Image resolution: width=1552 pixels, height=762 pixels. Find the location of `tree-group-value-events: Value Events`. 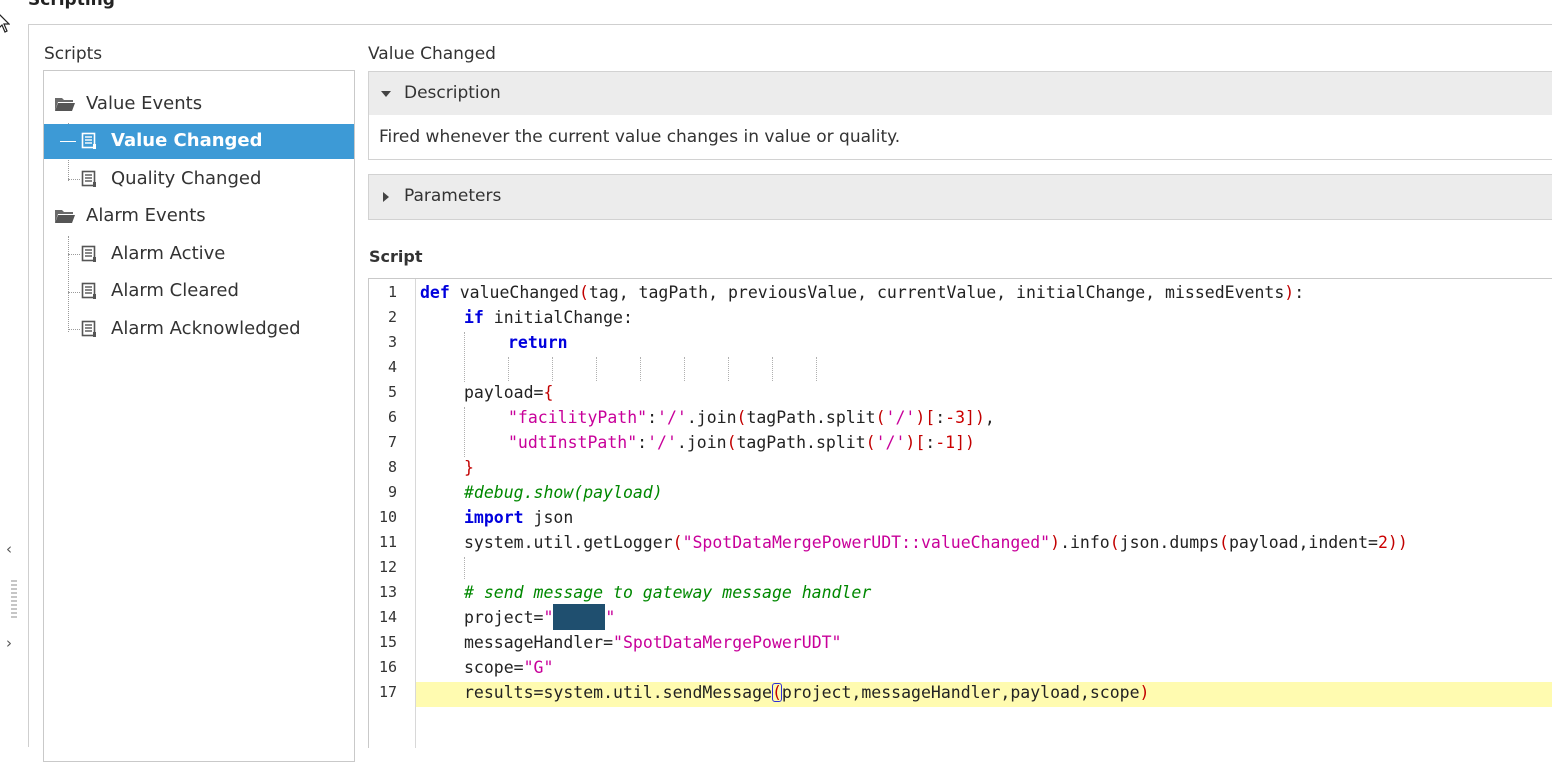

tree-group-value-events: Value Events is located at coordinates (199, 104).